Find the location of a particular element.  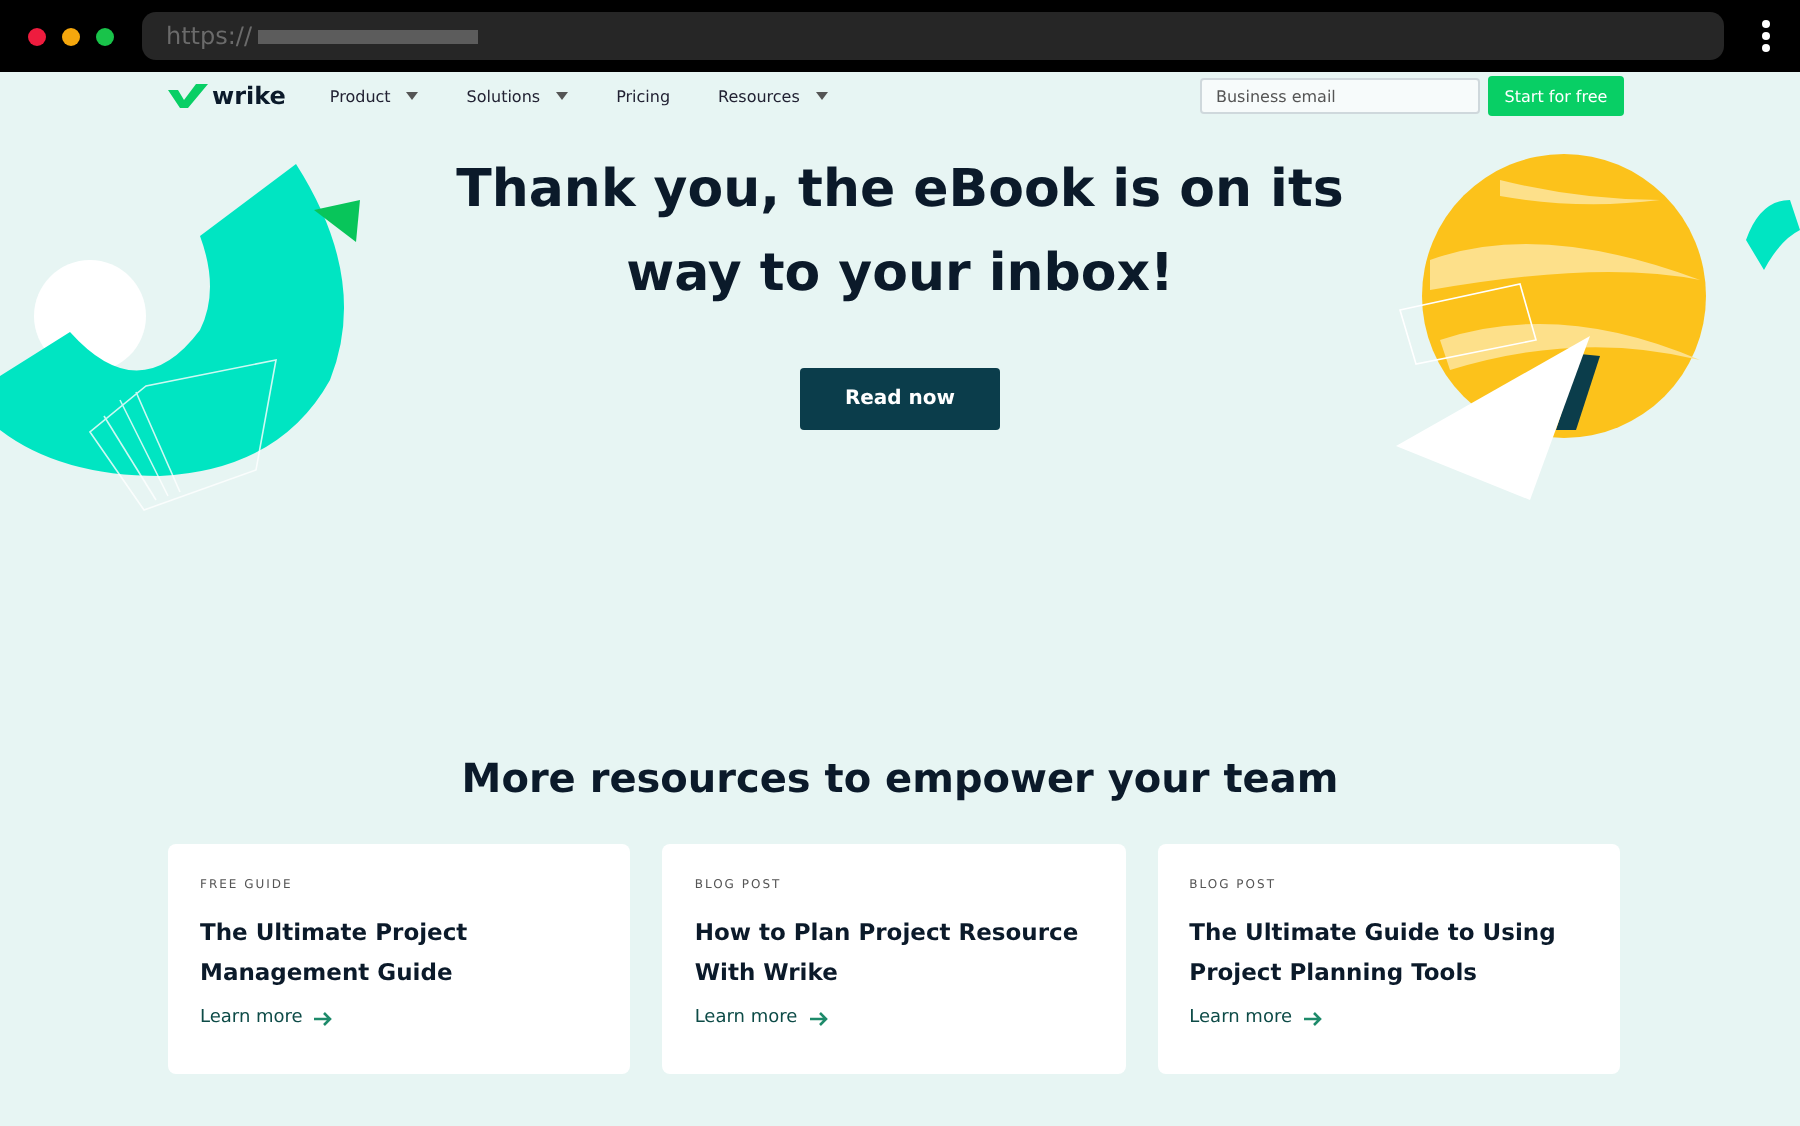

nav-menu-item: Resources is located at coordinates (773, 96).